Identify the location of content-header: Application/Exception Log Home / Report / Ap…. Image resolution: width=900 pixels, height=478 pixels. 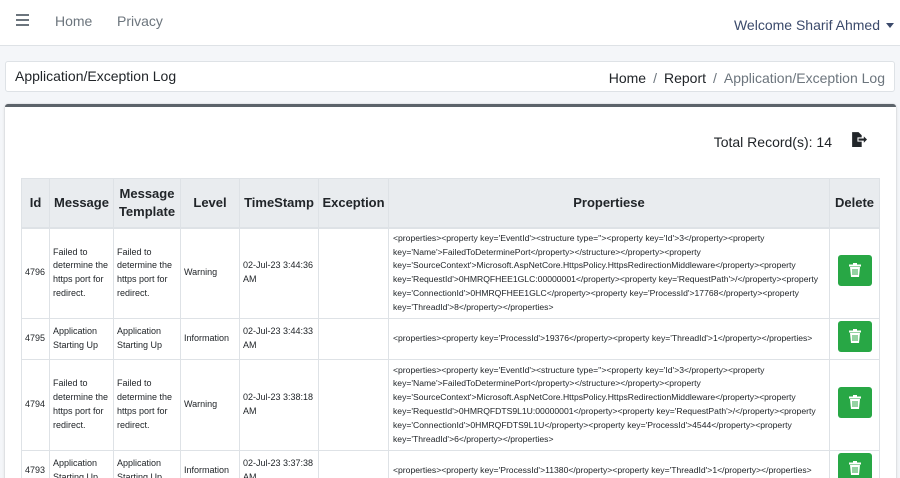
(450, 76).